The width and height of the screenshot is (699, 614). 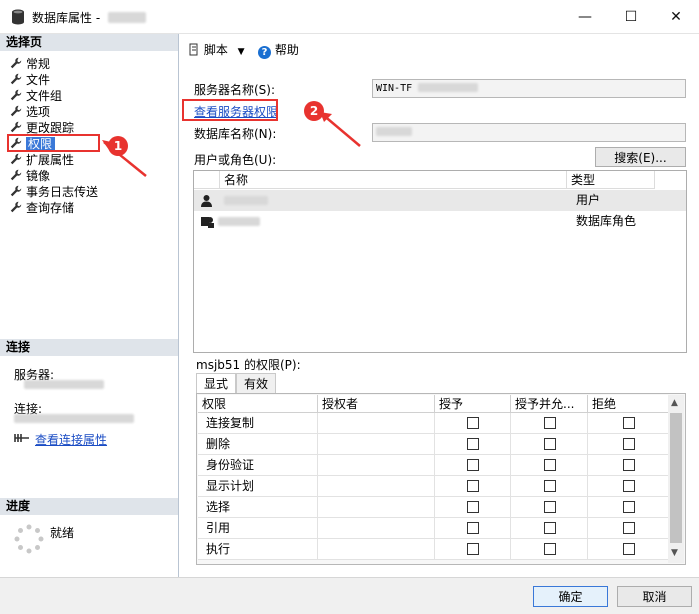 What do you see at coordinates (206, 201) in the screenshot?
I see `user-icon` at bounding box center [206, 201].